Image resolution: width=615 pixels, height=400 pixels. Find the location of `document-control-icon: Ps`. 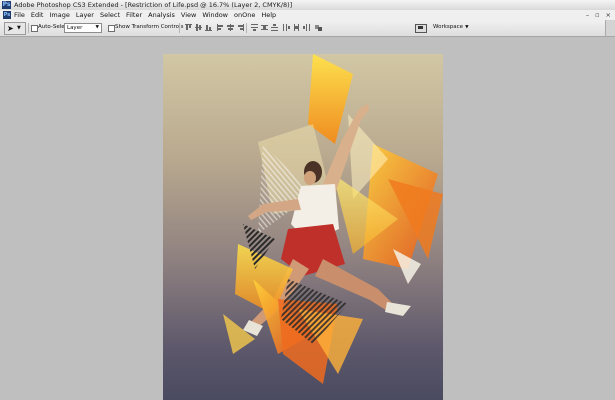

document-control-icon: Ps is located at coordinates (7, 15).